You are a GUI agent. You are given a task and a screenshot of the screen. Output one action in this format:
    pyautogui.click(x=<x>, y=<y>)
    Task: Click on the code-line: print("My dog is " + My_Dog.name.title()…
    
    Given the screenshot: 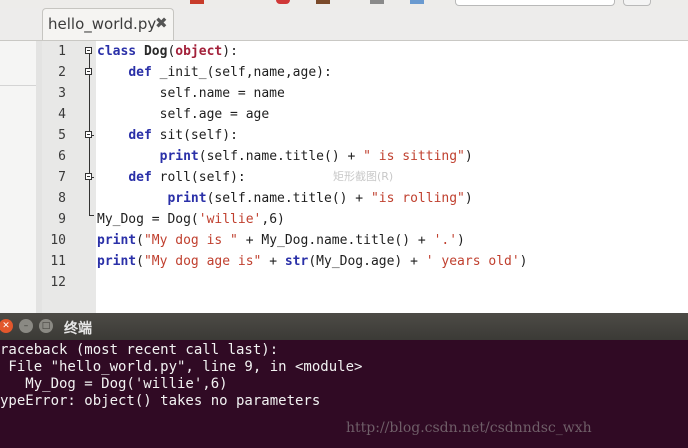 What is the action you would take?
    pyautogui.click(x=281, y=240)
    